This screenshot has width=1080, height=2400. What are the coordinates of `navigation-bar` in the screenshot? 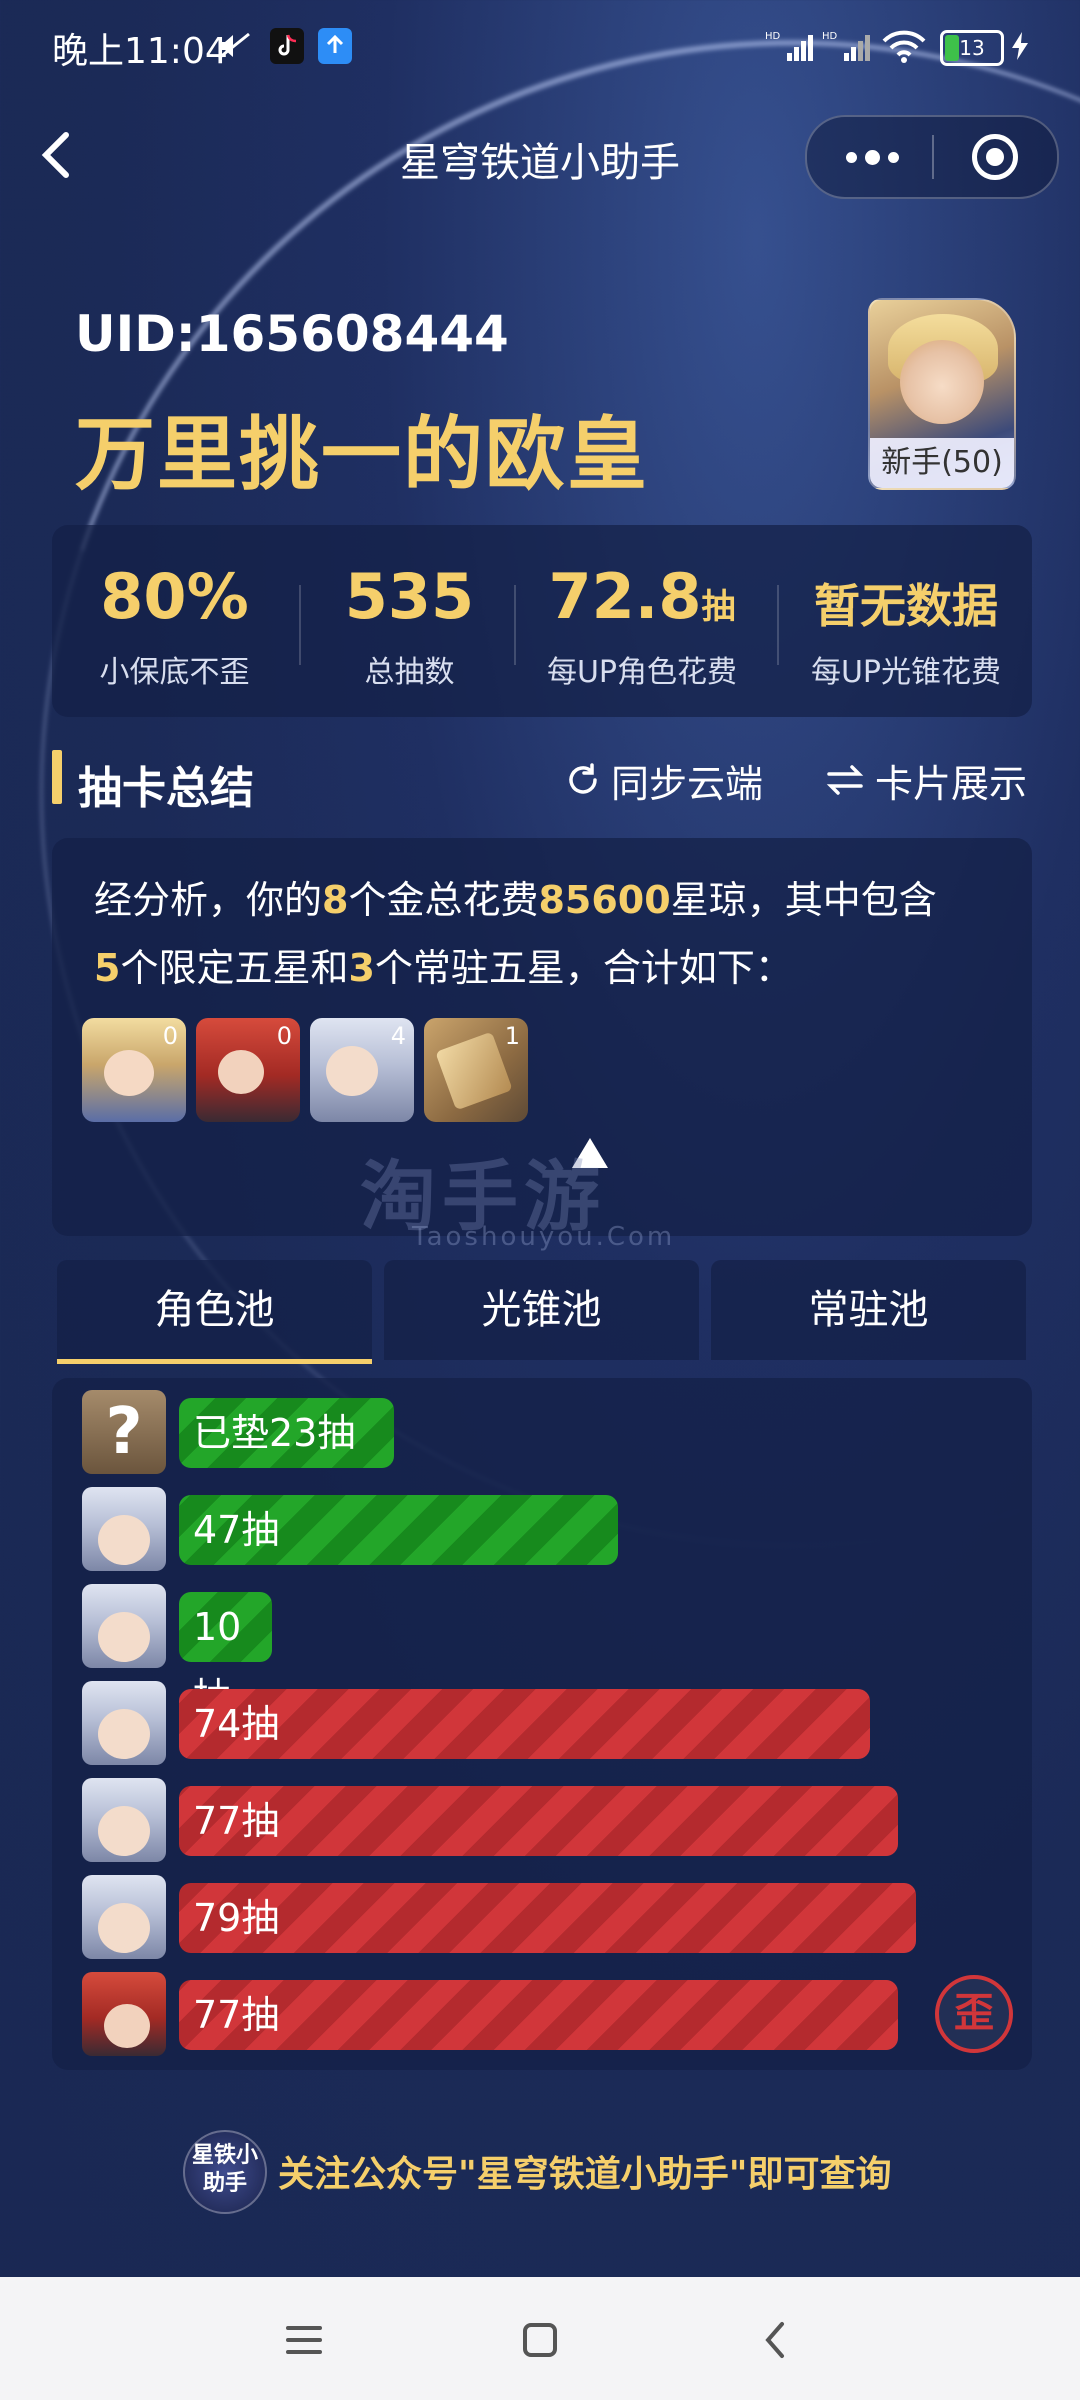 It's located at (540, 2338).